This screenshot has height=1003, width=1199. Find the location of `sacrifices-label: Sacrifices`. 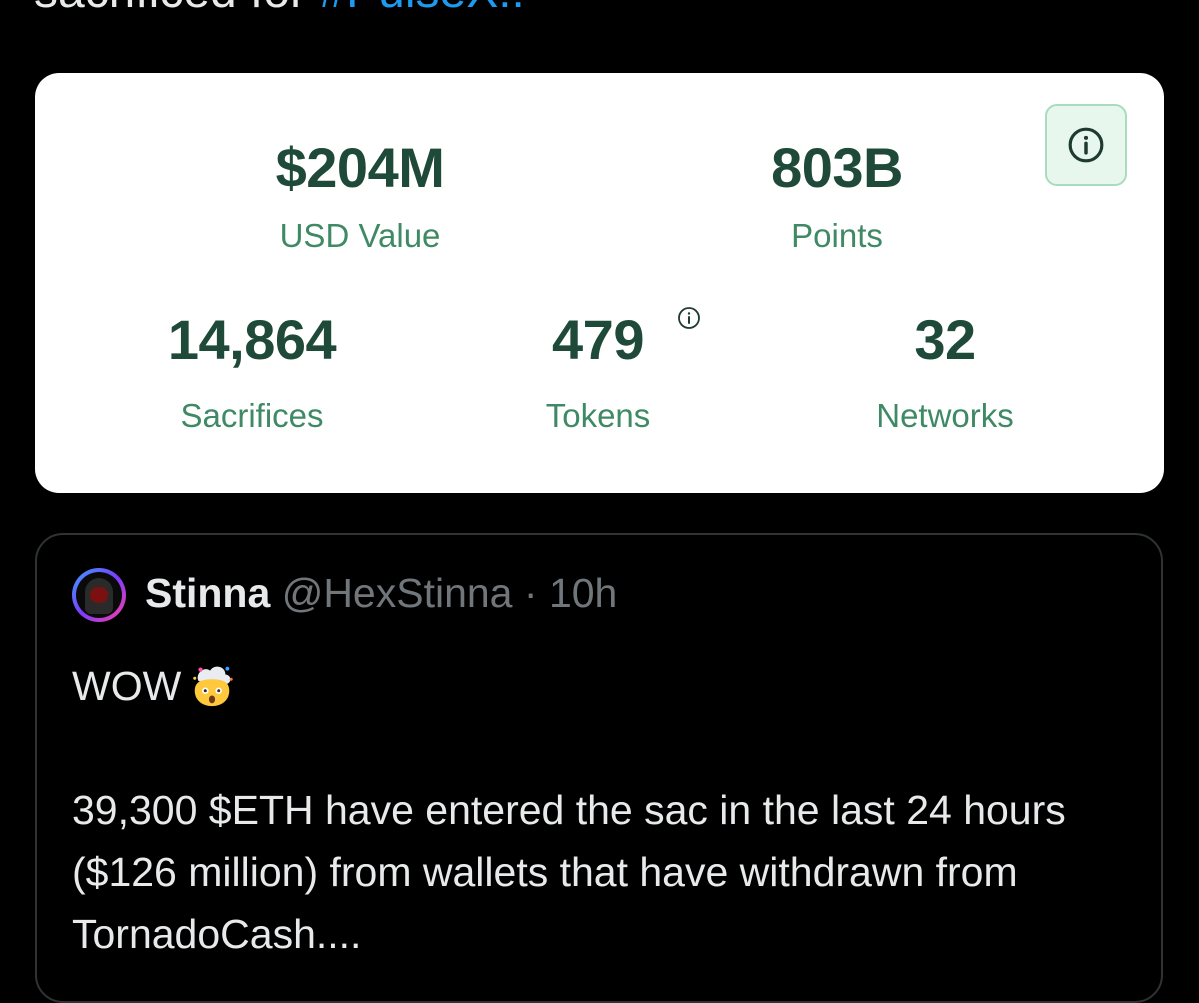

sacrifices-label: Sacrifices is located at coordinates (252, 415).